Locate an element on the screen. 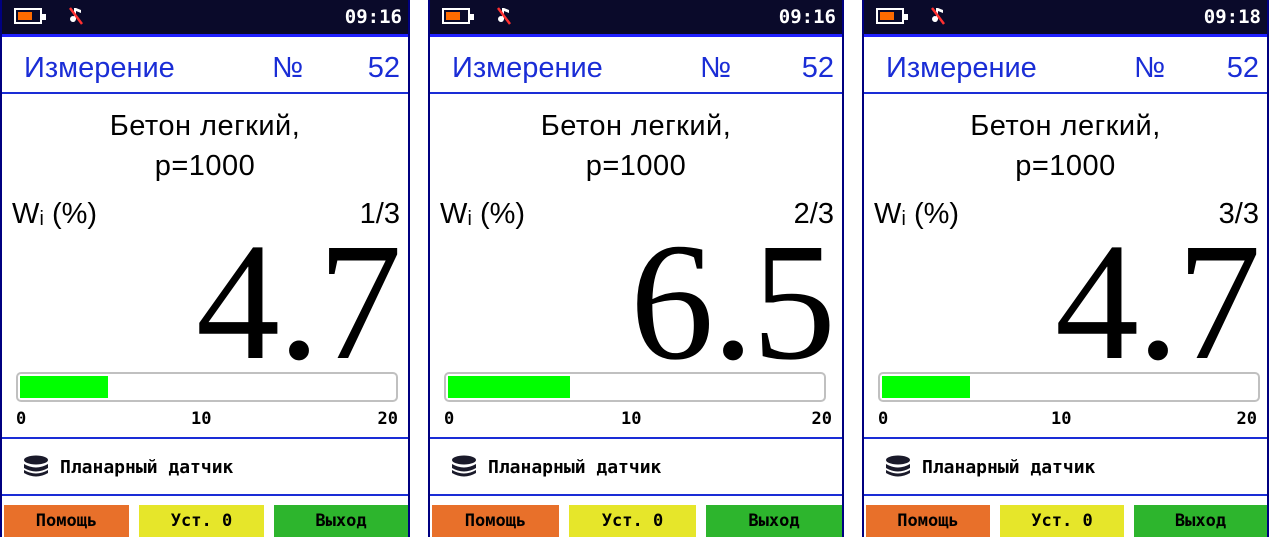 This screenshot has width=1269, height=537. status-bar: 09:18 is located at coordinates (1065, 18).